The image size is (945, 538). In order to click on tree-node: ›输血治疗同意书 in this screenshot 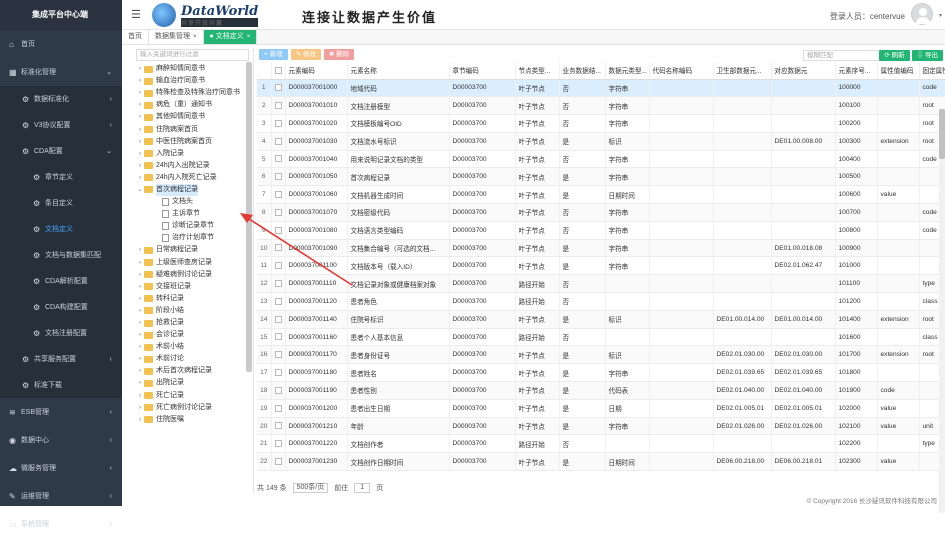, I will do `click(191, 81)`.